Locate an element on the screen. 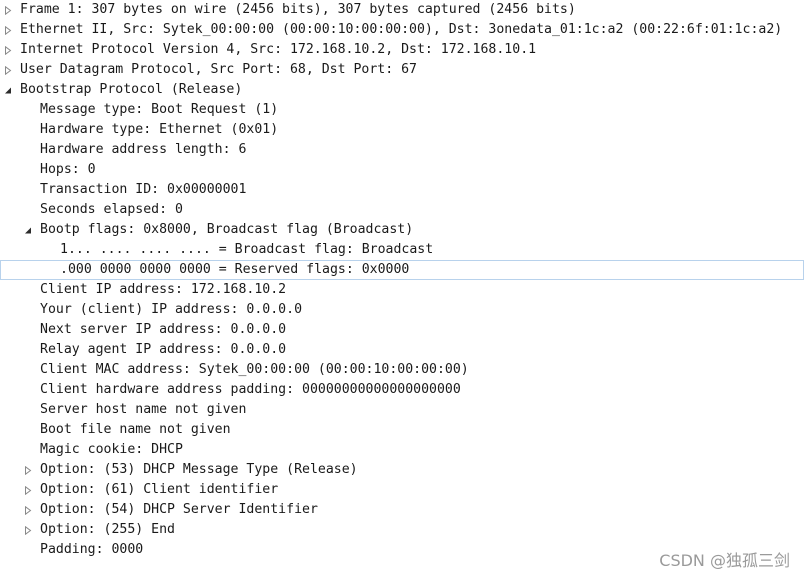  tree-row-label: Magic cookie: DHCP is located at coordinates (111, 449).